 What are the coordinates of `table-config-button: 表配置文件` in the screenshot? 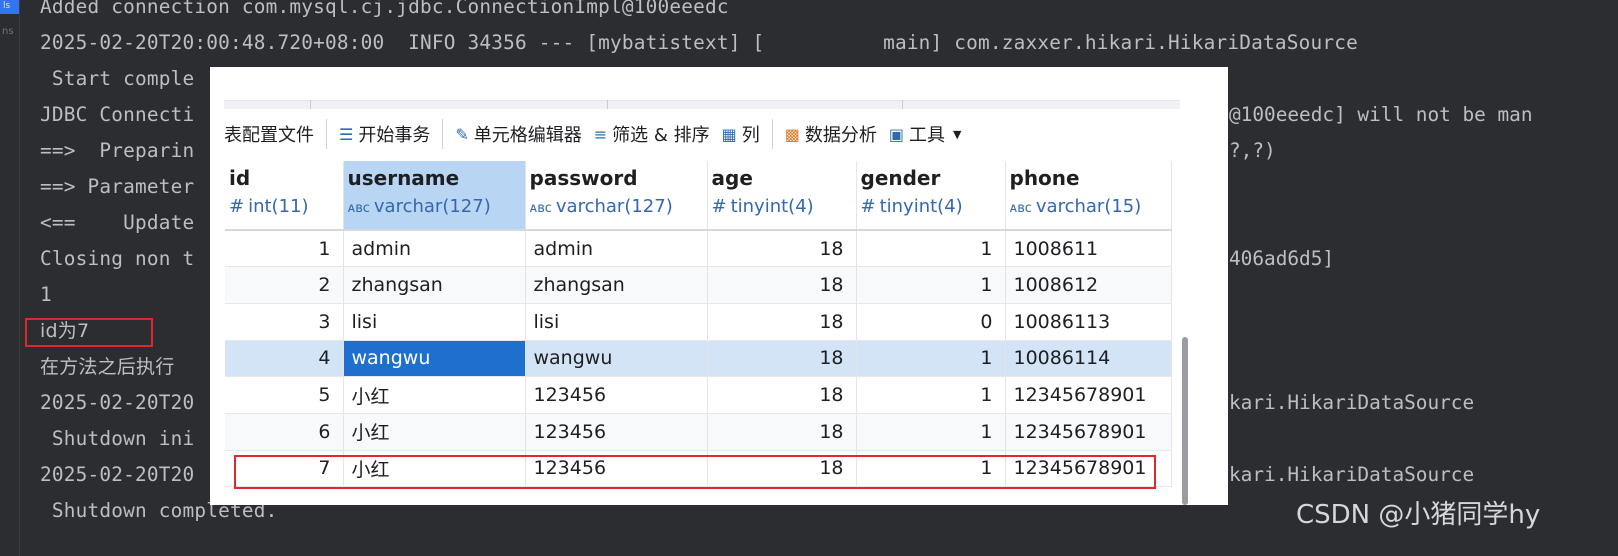 It's located at (269, 134).